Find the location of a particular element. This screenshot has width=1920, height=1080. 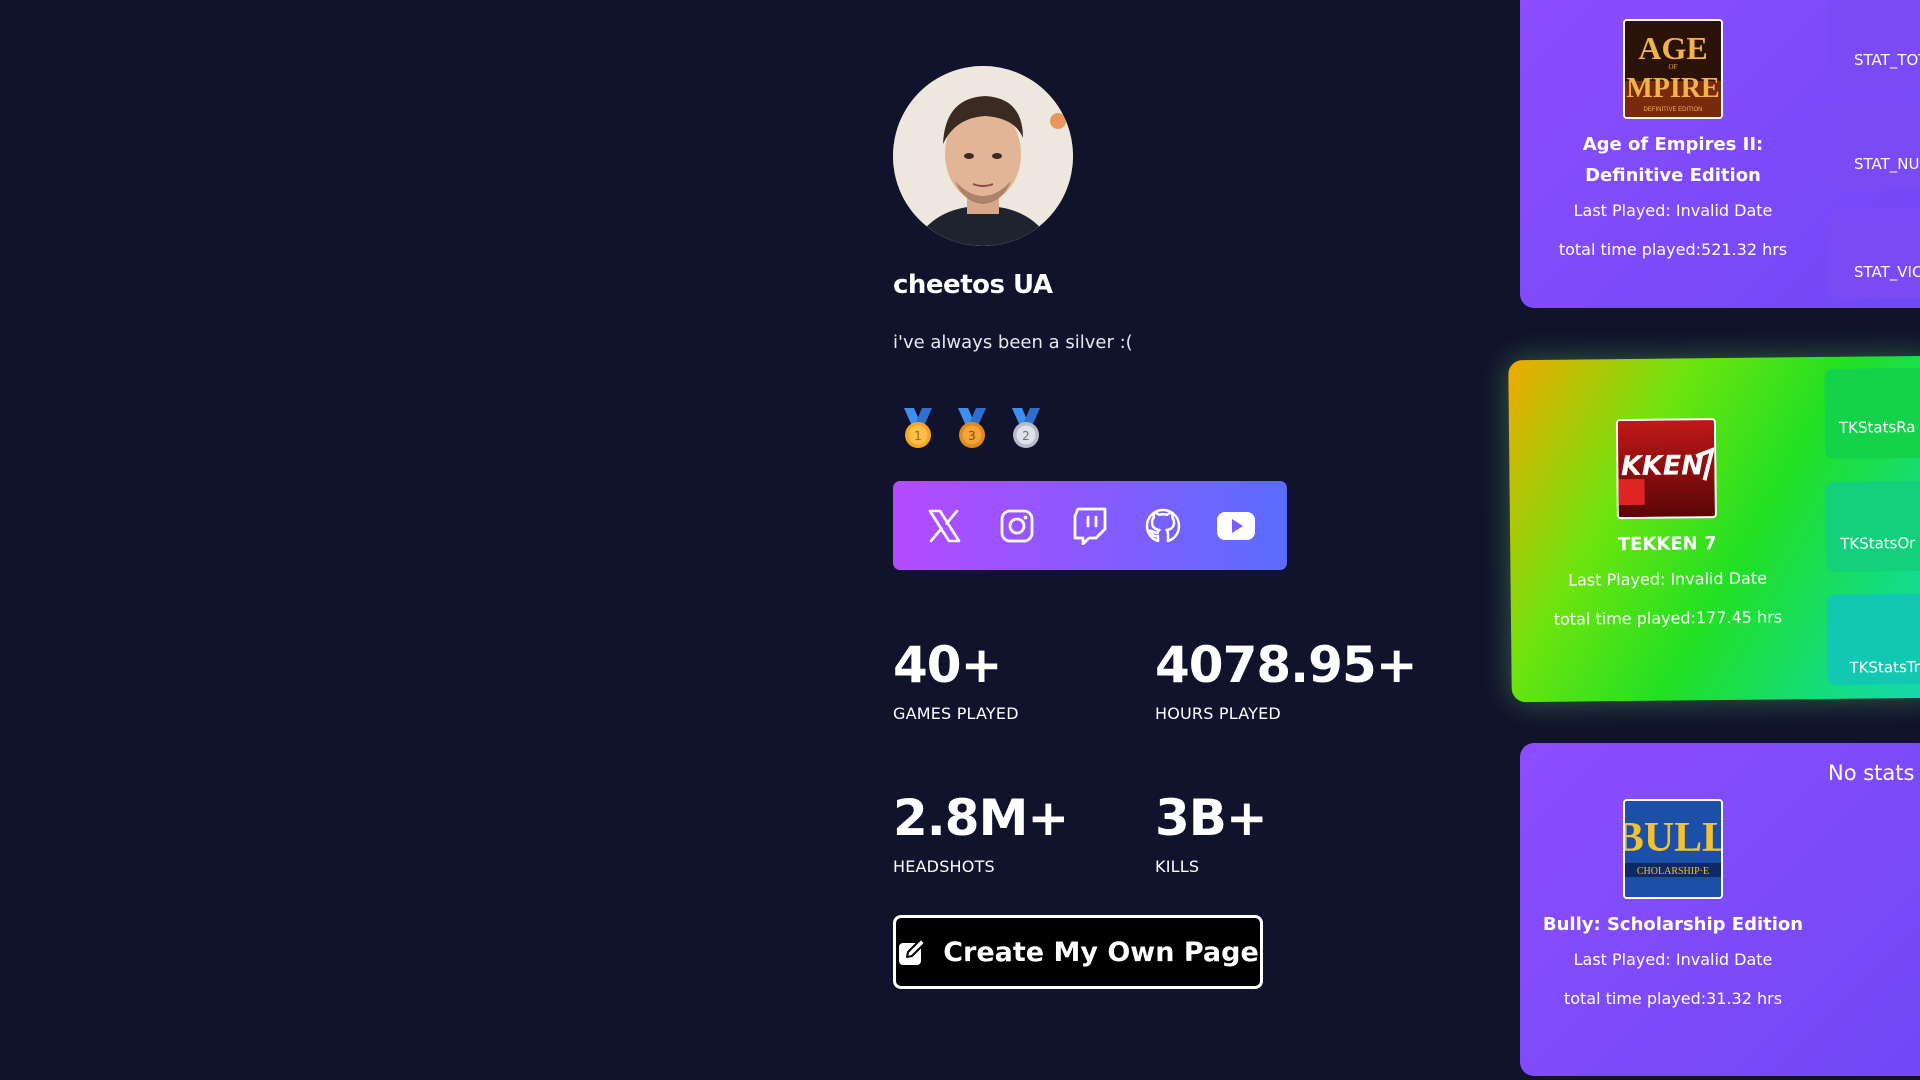

stat-tile: 2 TKStatsRa is located at coordinates (1872, 413).